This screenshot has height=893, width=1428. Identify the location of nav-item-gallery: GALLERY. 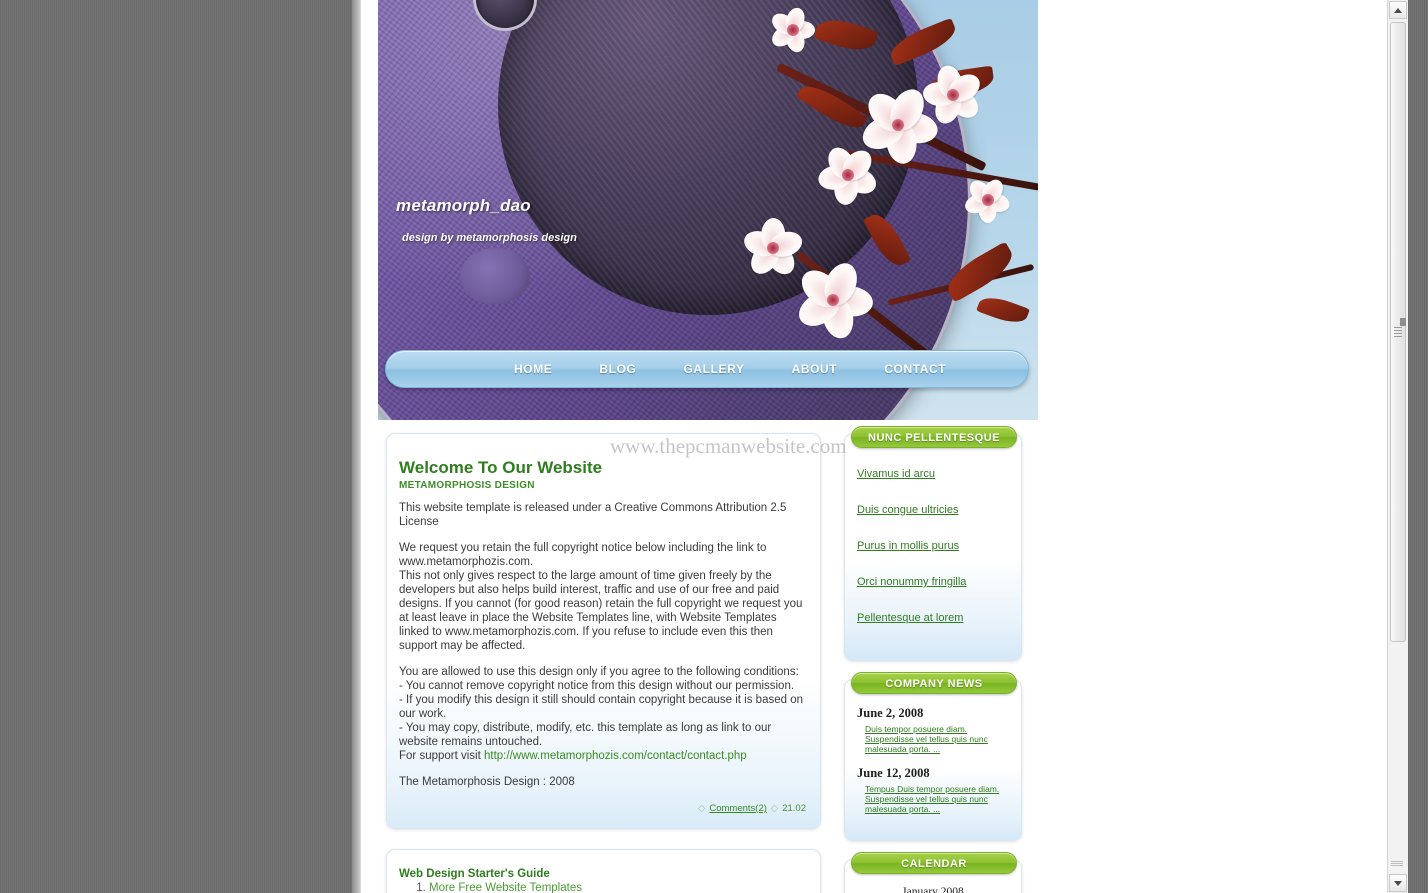
(713, 369).